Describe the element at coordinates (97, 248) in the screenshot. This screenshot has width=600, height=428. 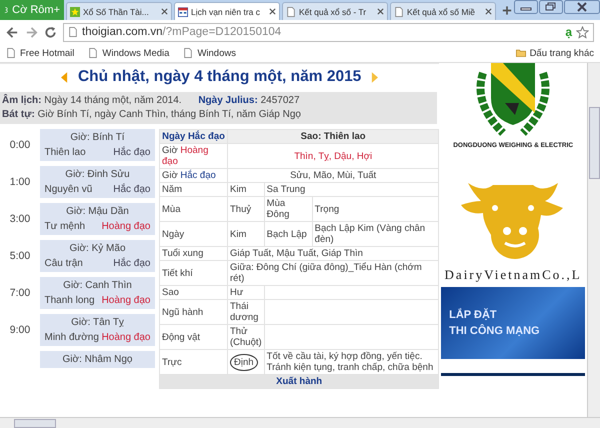
I see `hour-name: Giờ: Kỷ Mão` at that location.